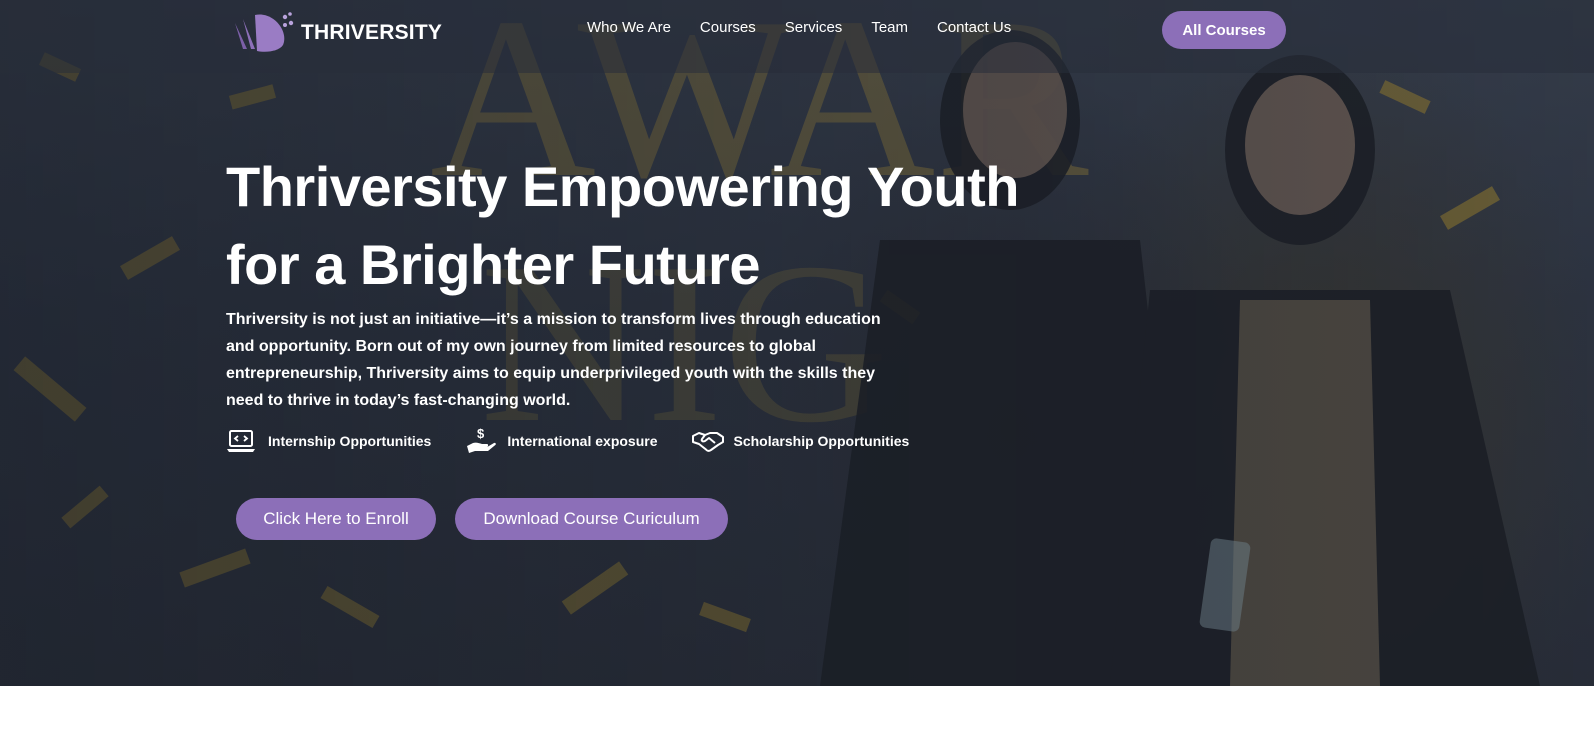  What do you see at coordinates (974, 27) in the screenshot?
I see `nav-contact-us: Contact Us` at bounding box center [974, 27].